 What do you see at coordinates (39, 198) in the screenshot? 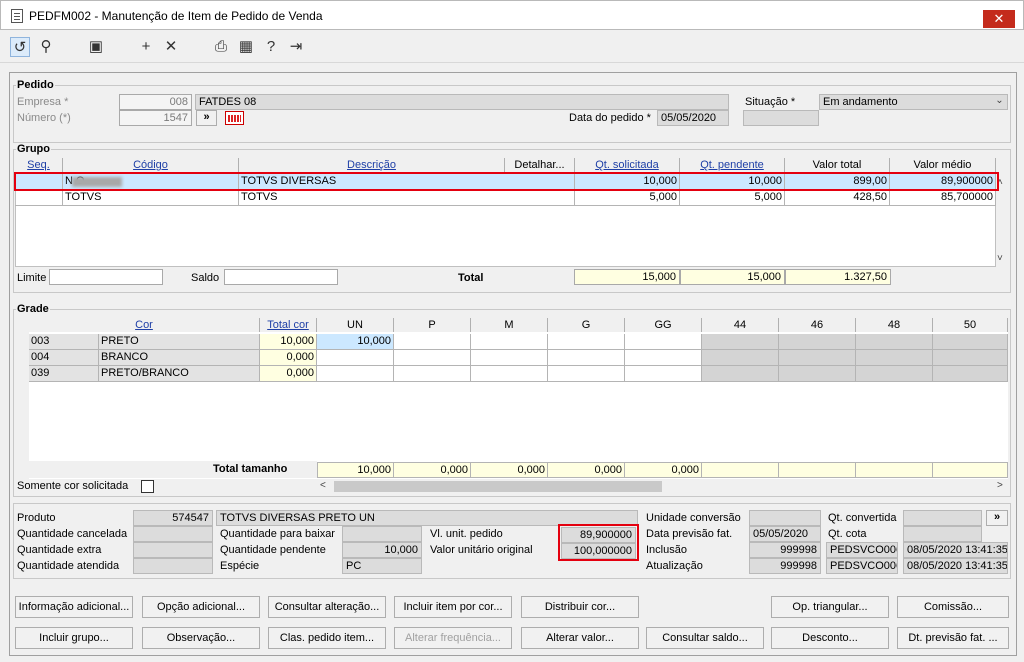
I see `grupo-row-2-seq` at bounding box center [39, 198].